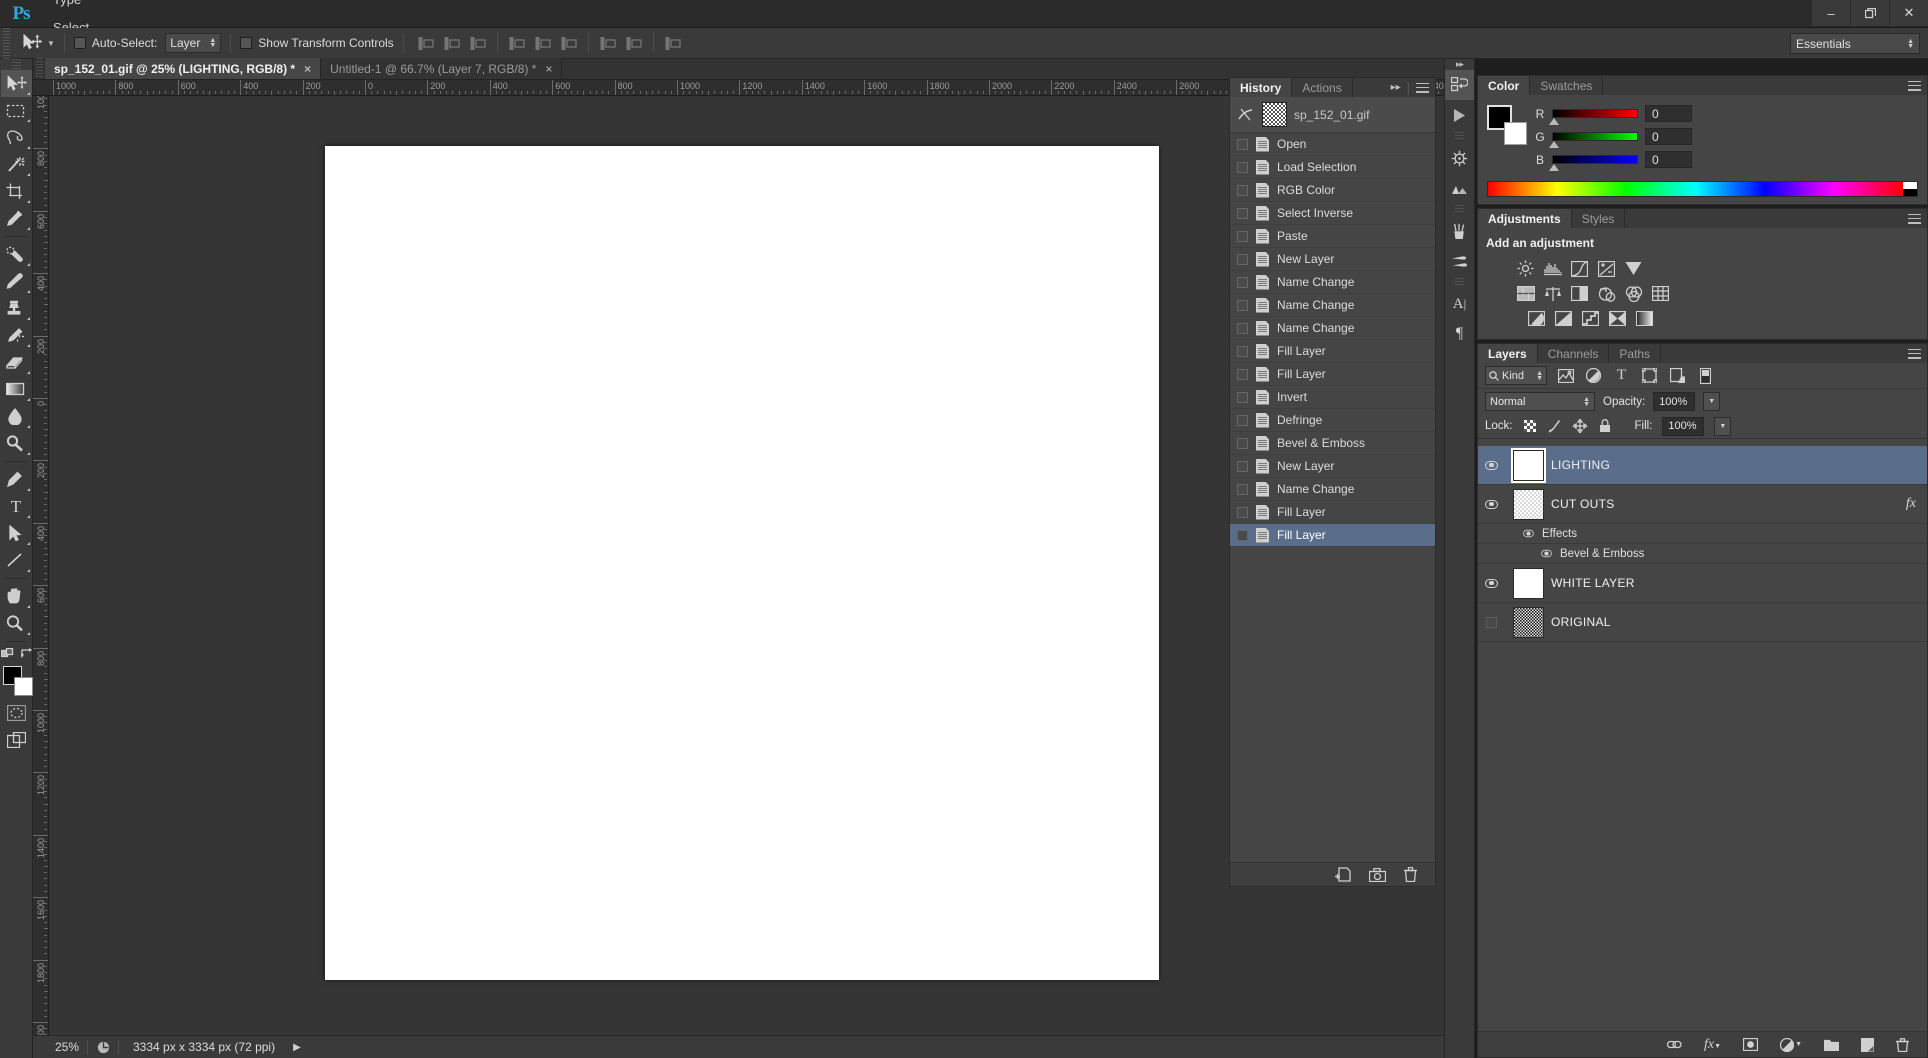 The width and height of the screenshot is (1928, 1058). I want to click on layers-panel-menu-icon, so click(1914, 353).